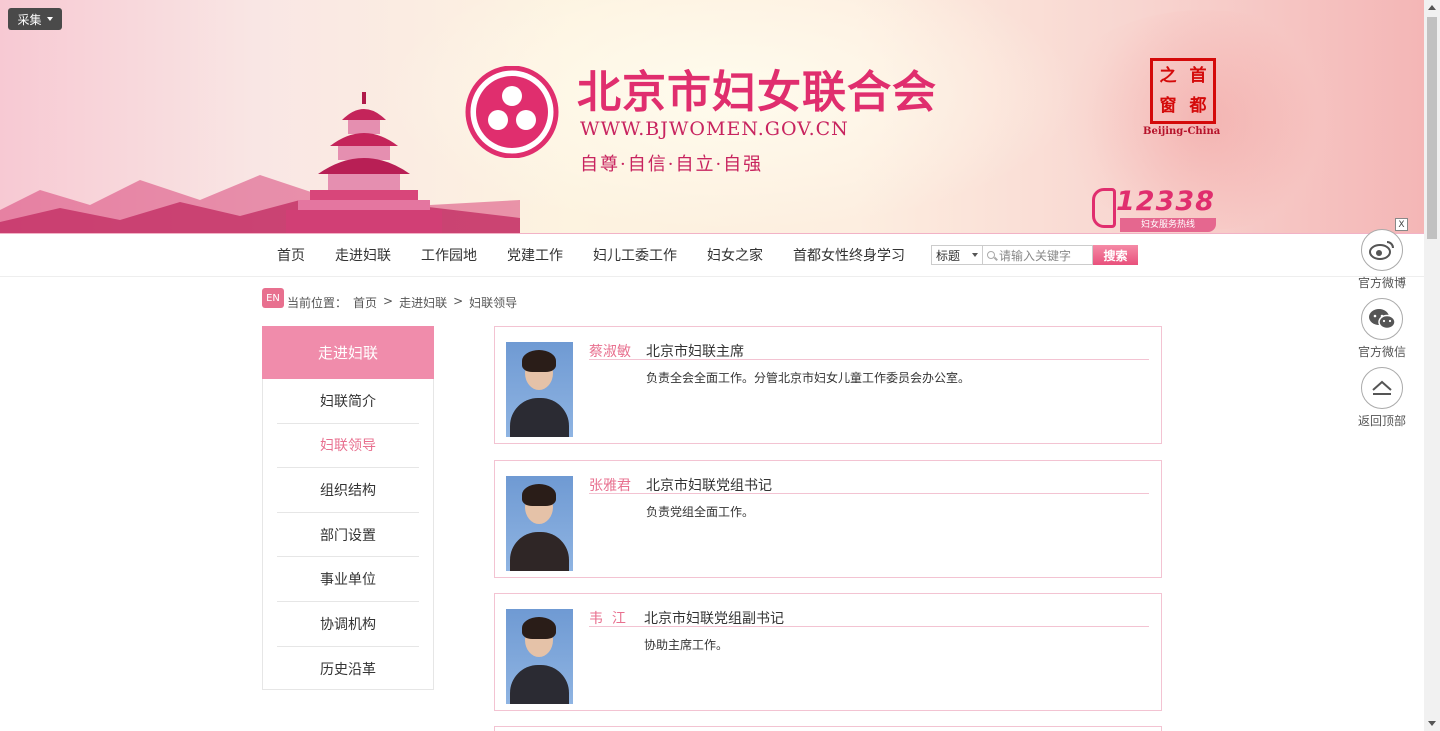 This screenshot has width=1440, height=731. I want to click on nav-item-womens-home: 妇女之家, so click(735, 255).